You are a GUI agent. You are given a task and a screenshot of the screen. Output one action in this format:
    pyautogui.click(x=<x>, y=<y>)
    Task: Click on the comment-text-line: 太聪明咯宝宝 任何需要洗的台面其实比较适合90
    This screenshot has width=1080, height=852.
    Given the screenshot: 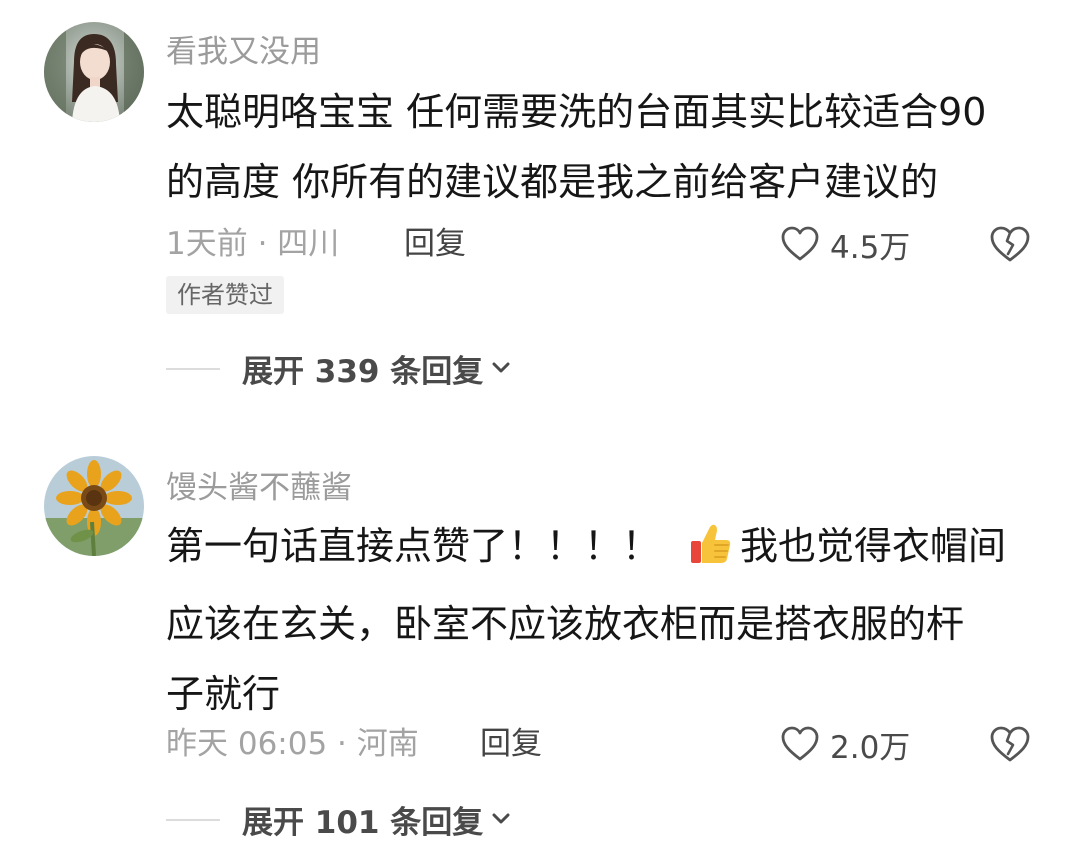 What is the action you would take?
    pyautogui.click(x=576, y=112)
    